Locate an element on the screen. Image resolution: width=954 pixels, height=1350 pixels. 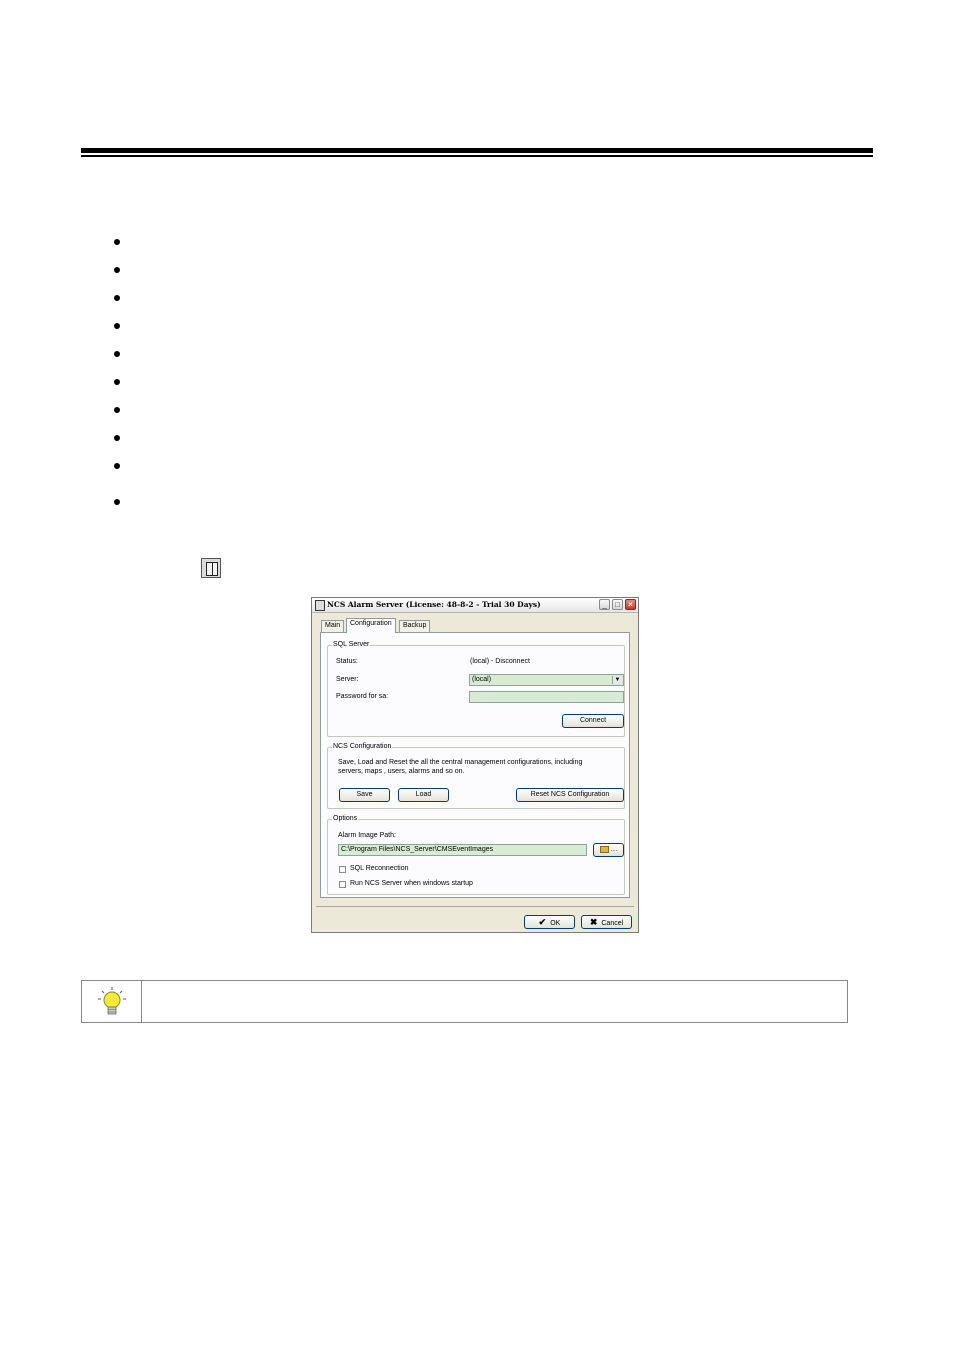
chevron-down-icon: ▼ is located at coordinates (617, 680).